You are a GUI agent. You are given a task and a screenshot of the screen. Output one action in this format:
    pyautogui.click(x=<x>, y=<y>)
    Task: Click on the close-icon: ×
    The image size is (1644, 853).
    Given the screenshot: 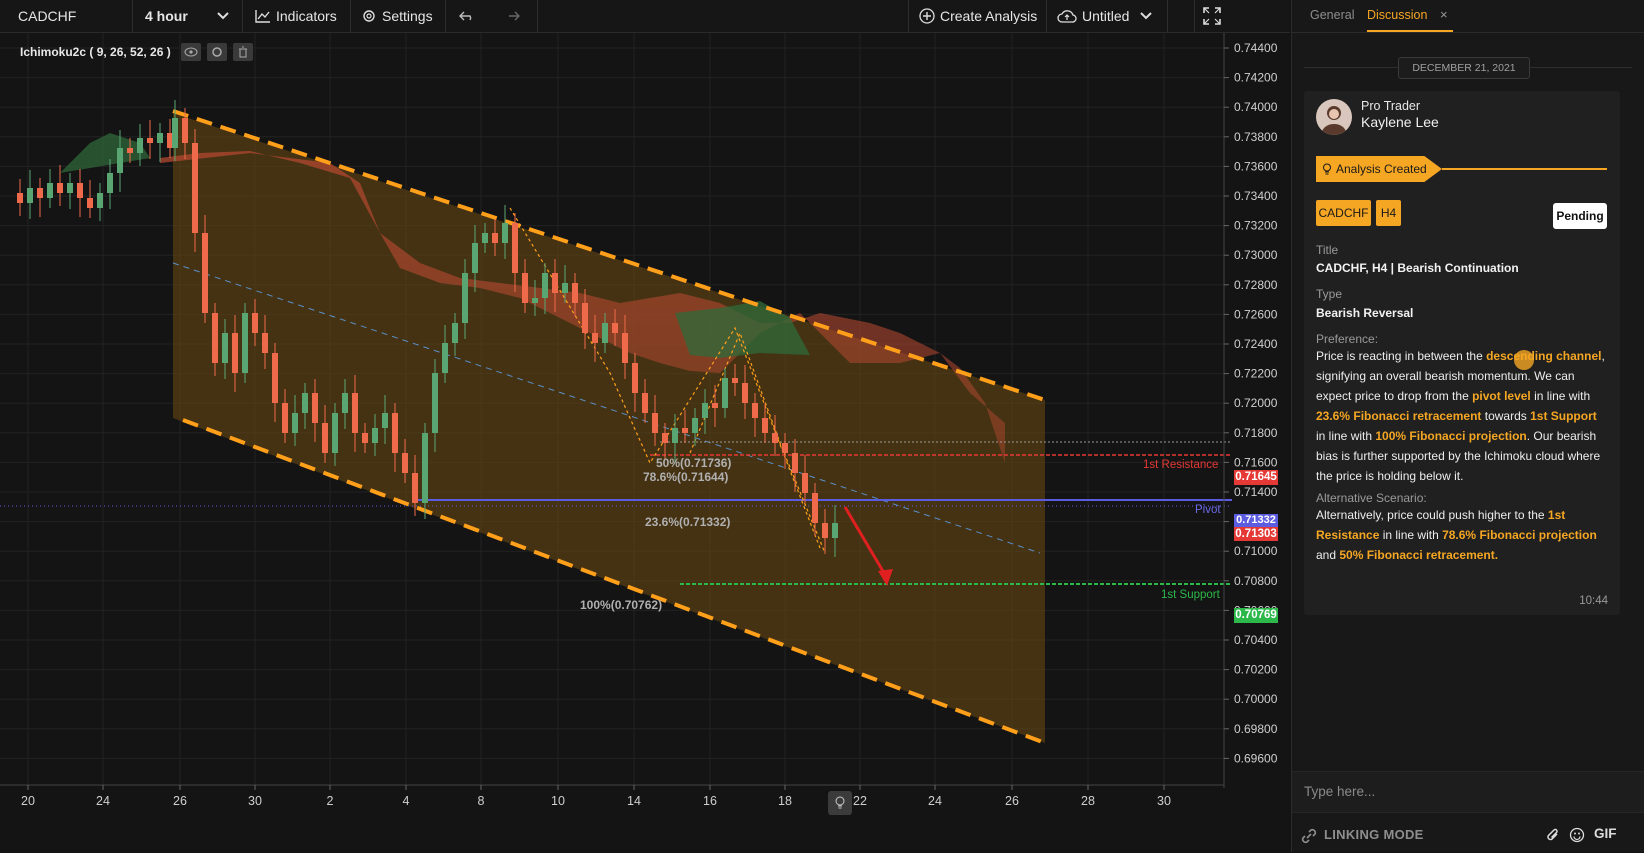 What is the action you would take?
    pyautogui.click(x=1444, y=14)
    